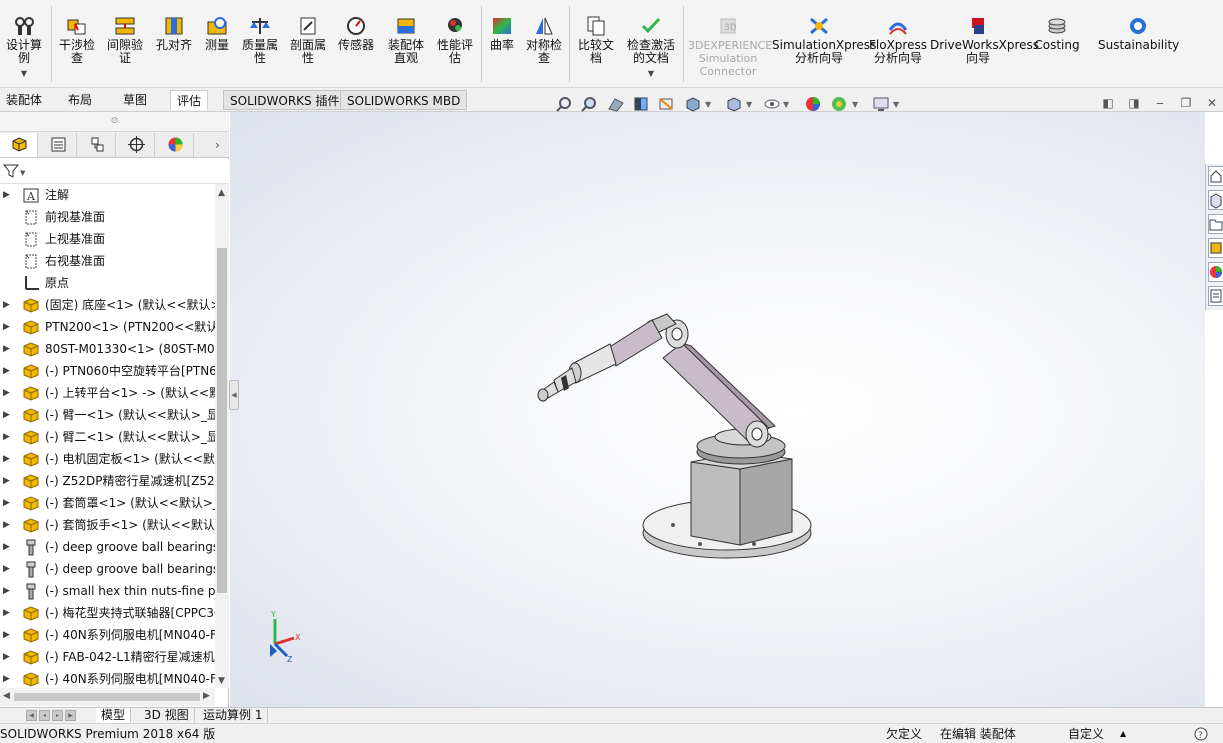  What do you see at coordinates (107, 459) in the screenshot?
I see `tree-item: ▶ (-) 电机固定板<1> (默认<<默认` at bounding box center [107, 459].